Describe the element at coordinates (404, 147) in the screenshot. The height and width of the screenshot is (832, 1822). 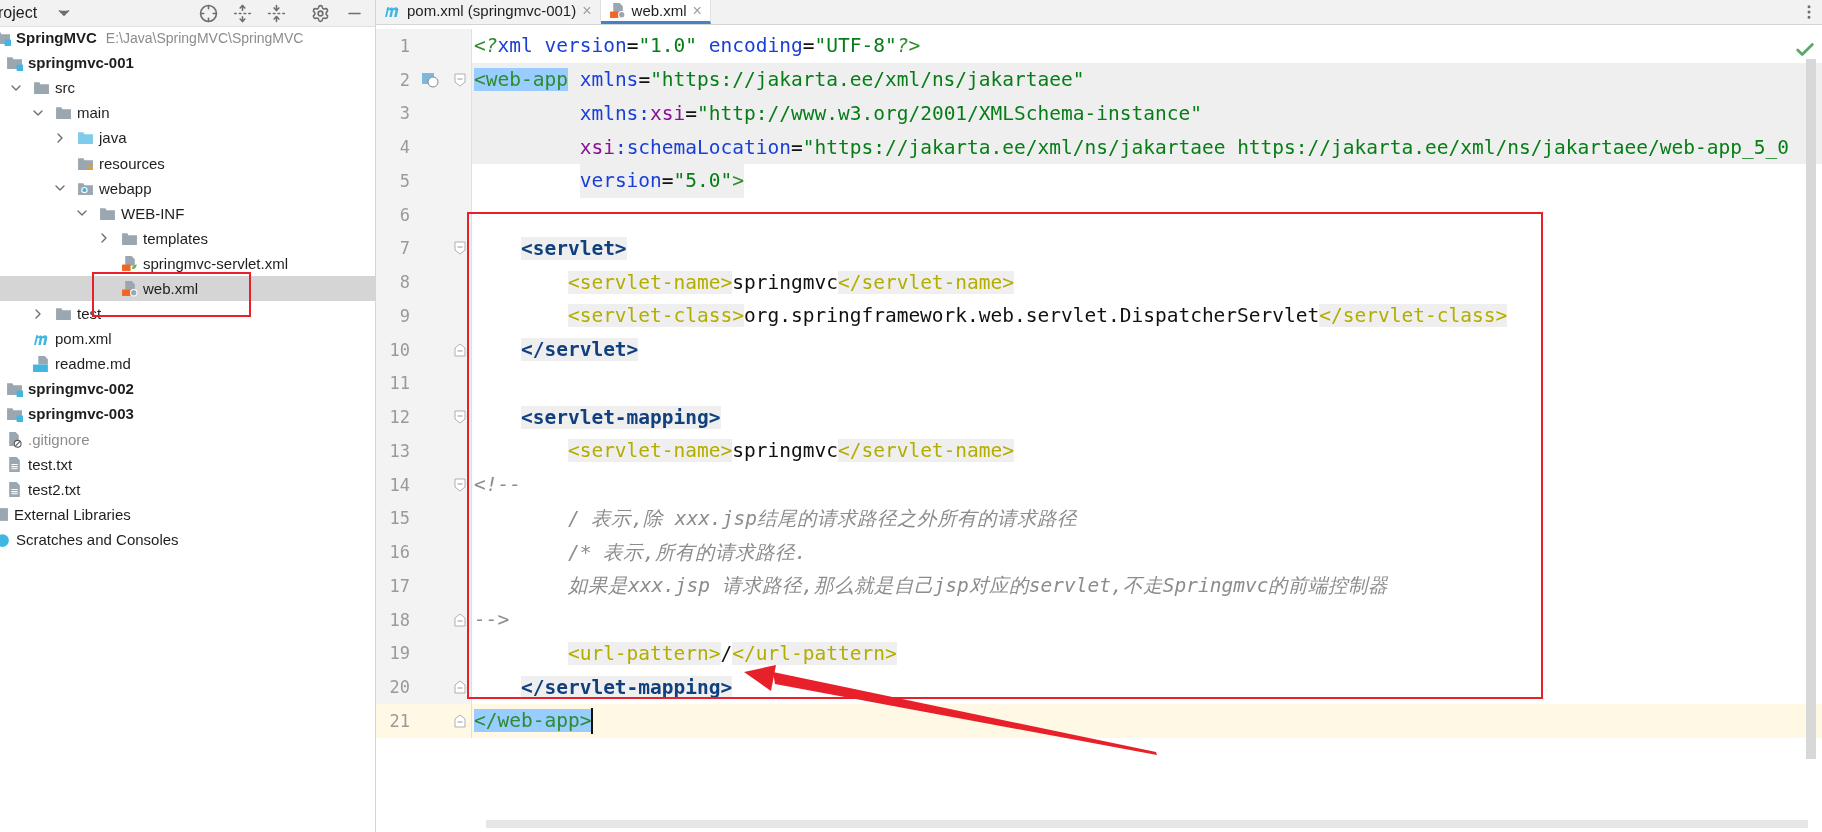
I see `line-number: 4` at that location.